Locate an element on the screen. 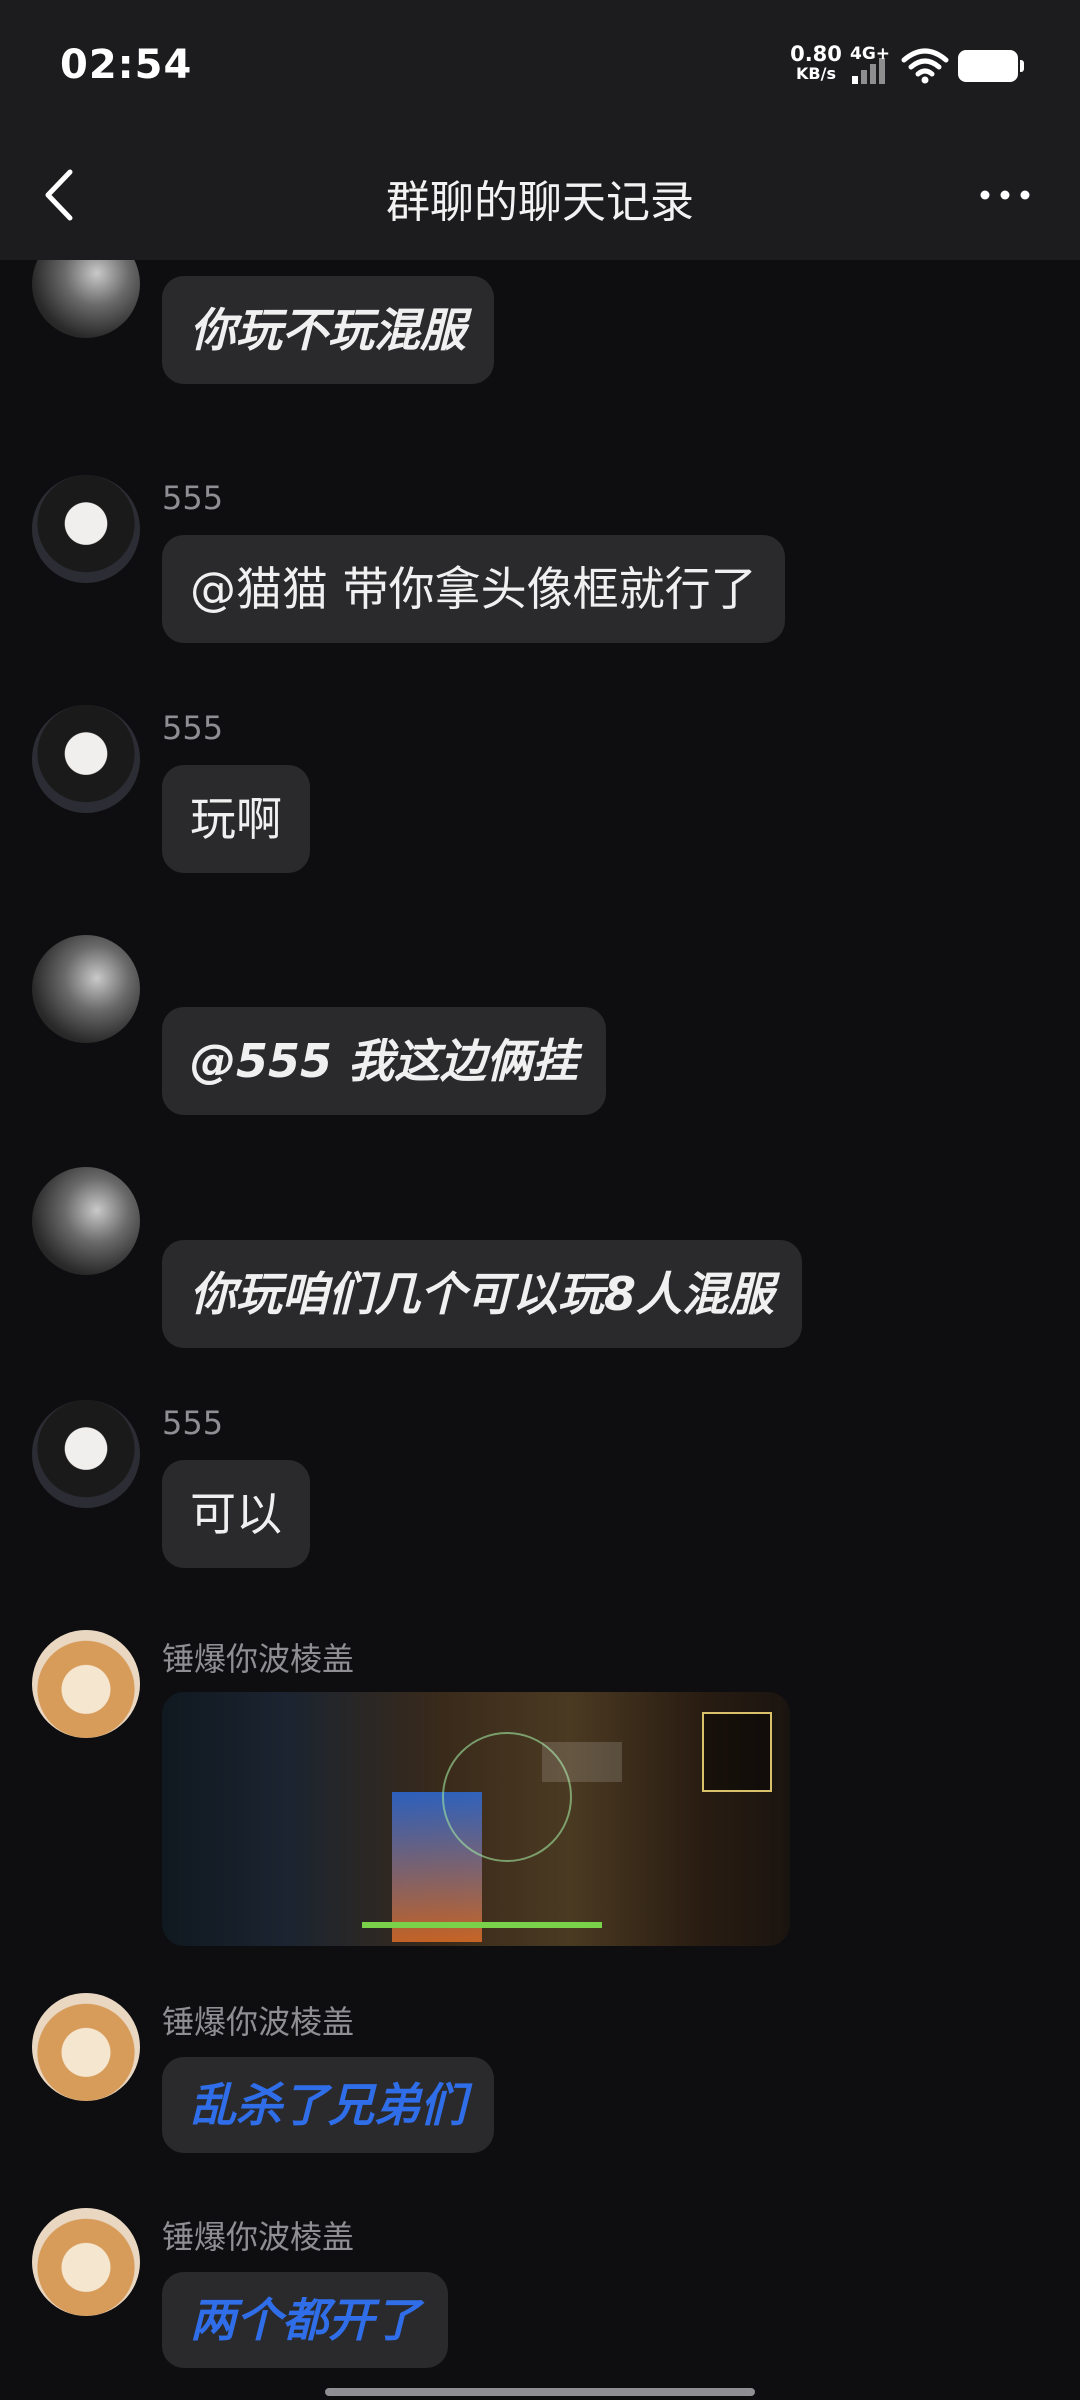  message-bubble: @猫猫 带你拿头像框就行了 is located at coordinates (473, 589).